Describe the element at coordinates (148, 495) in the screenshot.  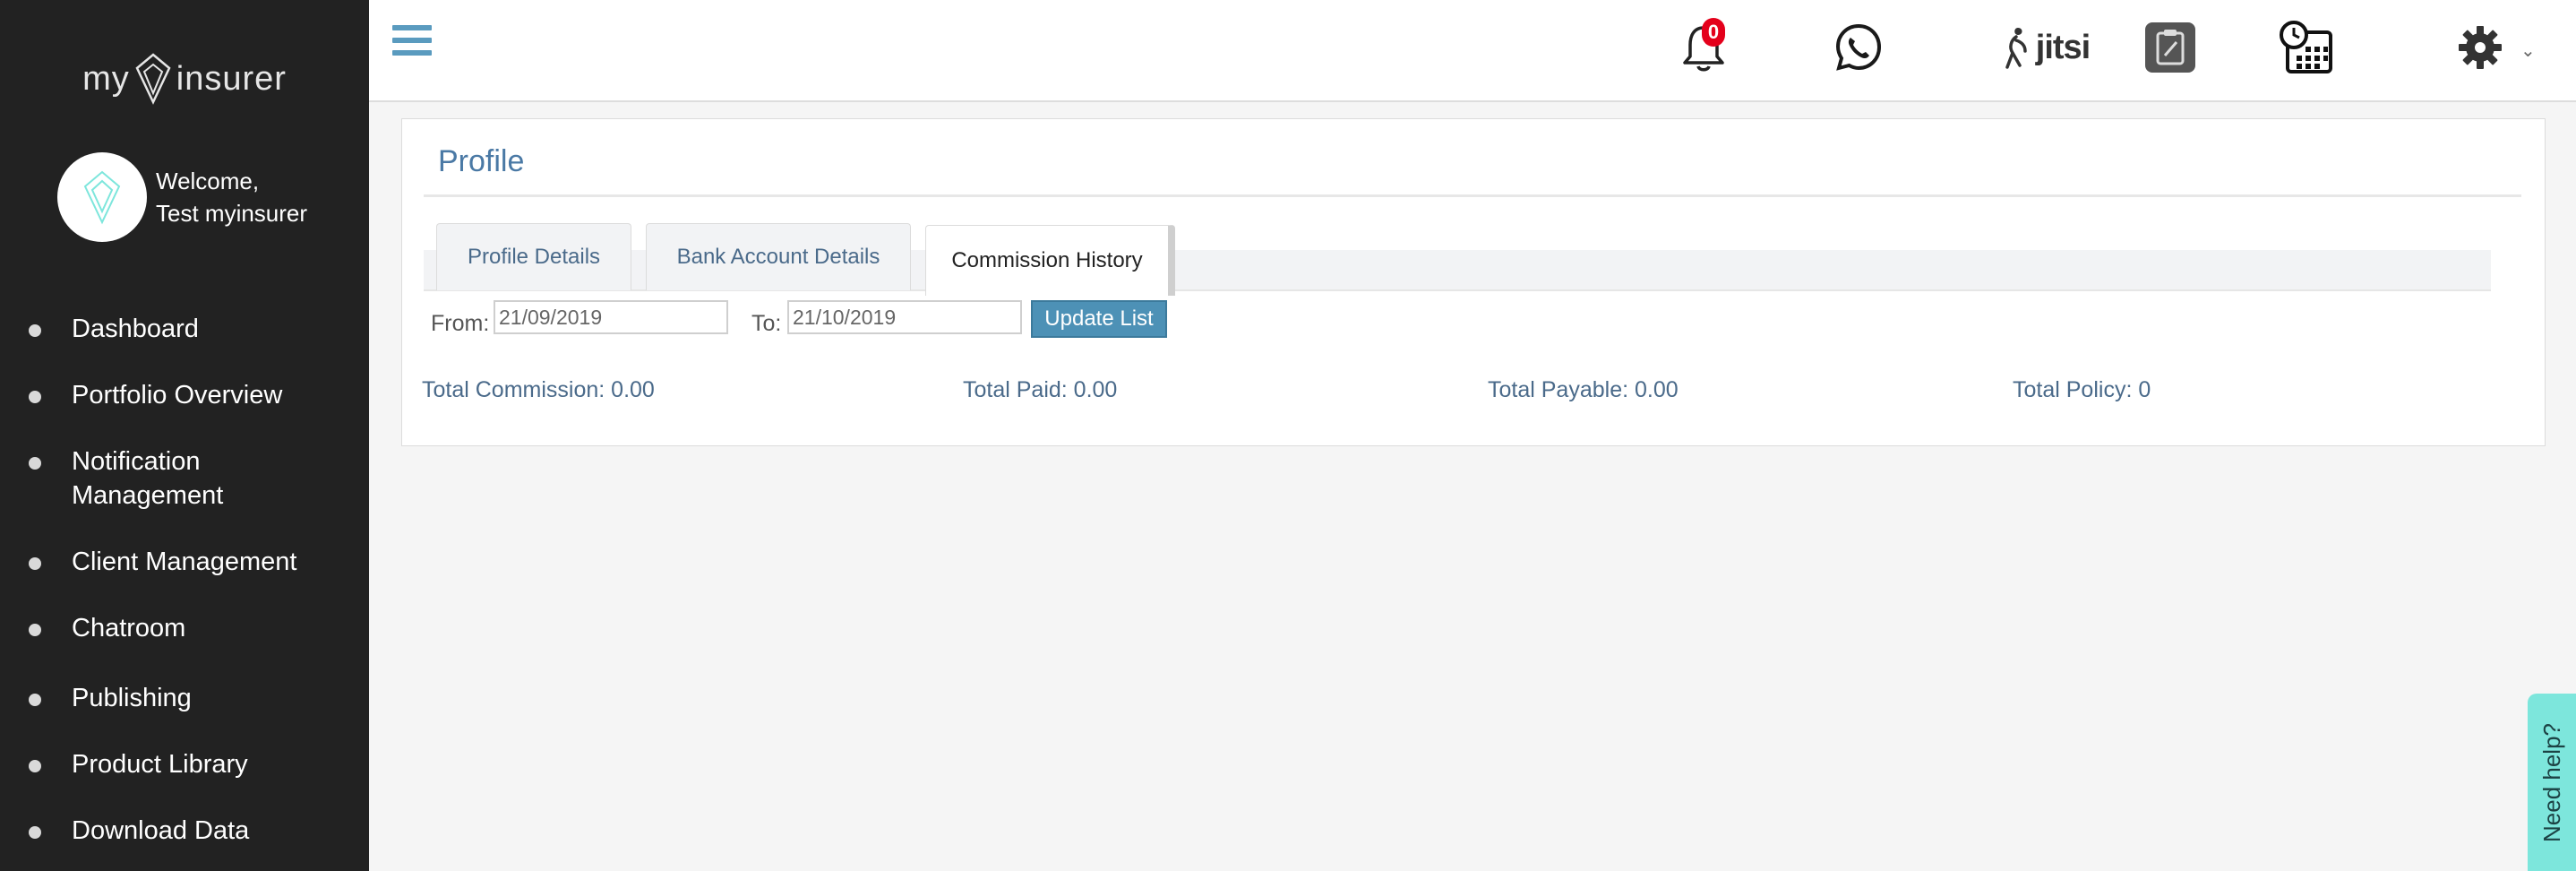
I see `sidebar-item-label-line2: Management` at that location.